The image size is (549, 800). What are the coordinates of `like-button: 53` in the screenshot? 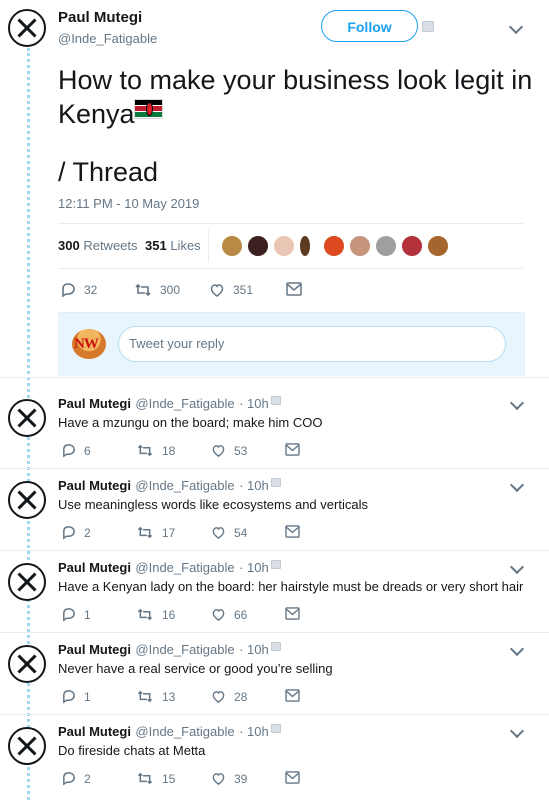 It's located at (229, 450).